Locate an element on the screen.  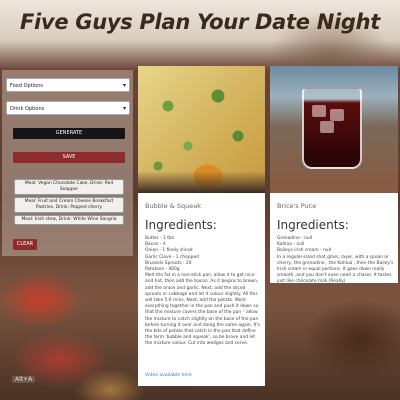
clear-button: CLEAR is located at coordinates (25, 244).